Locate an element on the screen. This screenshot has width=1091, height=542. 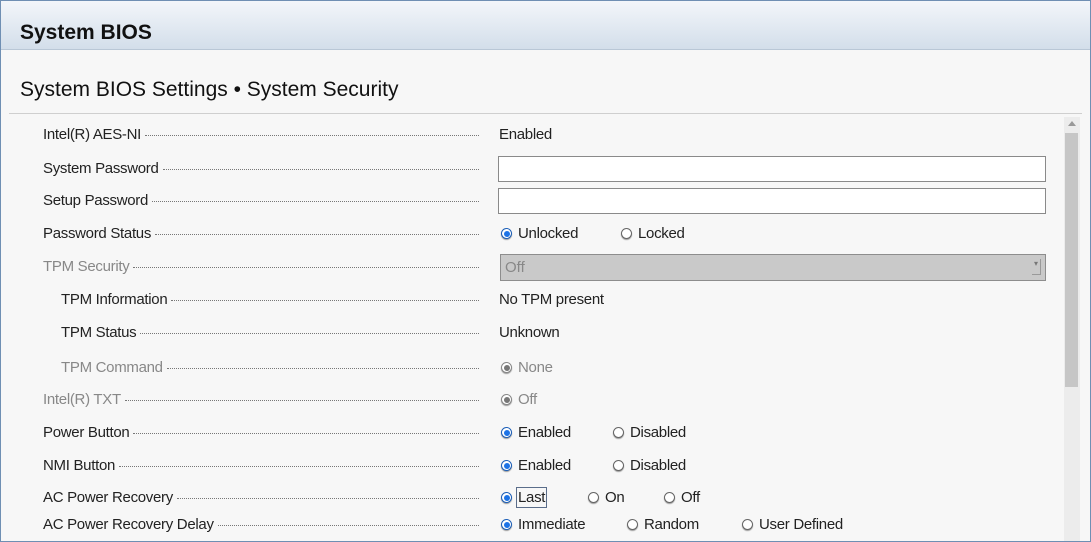
setting-row-tpm-command: TPM Command None is located at coordinates (531, 368).